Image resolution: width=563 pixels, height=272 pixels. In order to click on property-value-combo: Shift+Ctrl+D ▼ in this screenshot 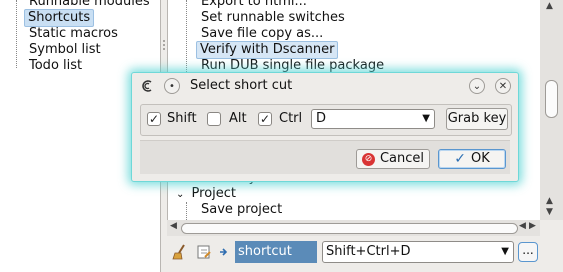, I will do `click(418, 252)`.